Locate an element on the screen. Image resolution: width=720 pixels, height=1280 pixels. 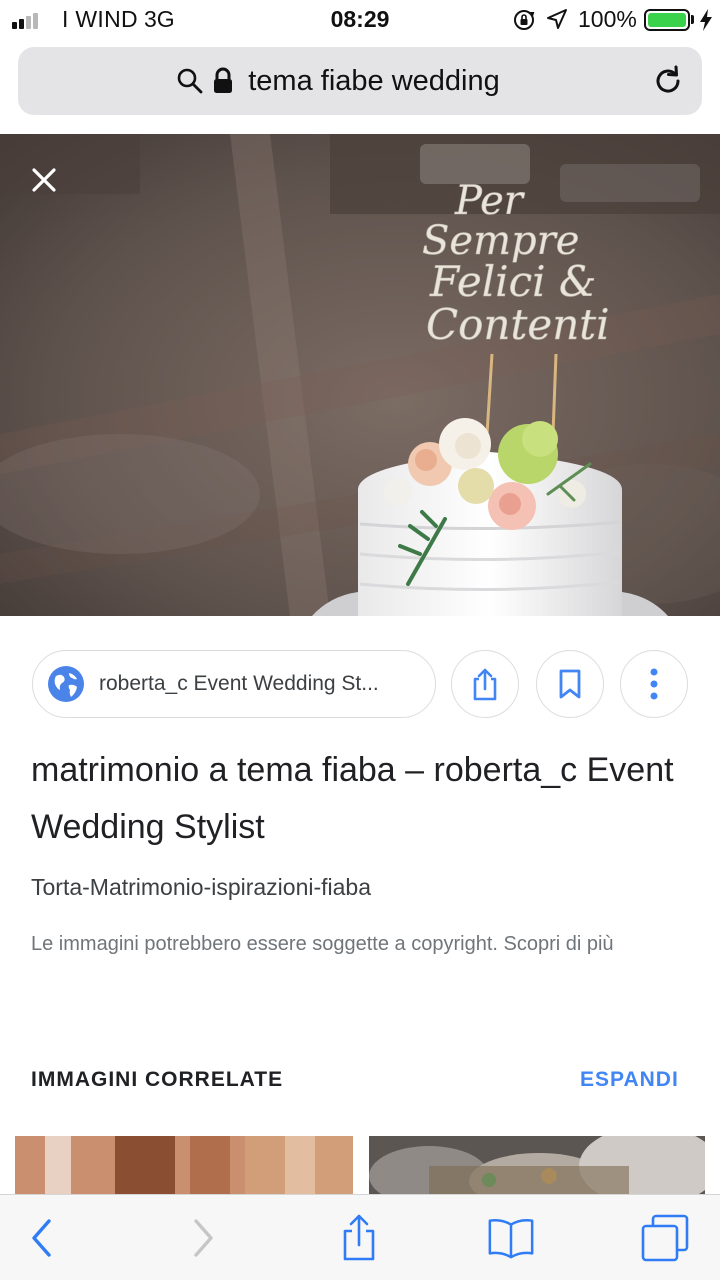
close-icon is located at coordinates (44, 180).